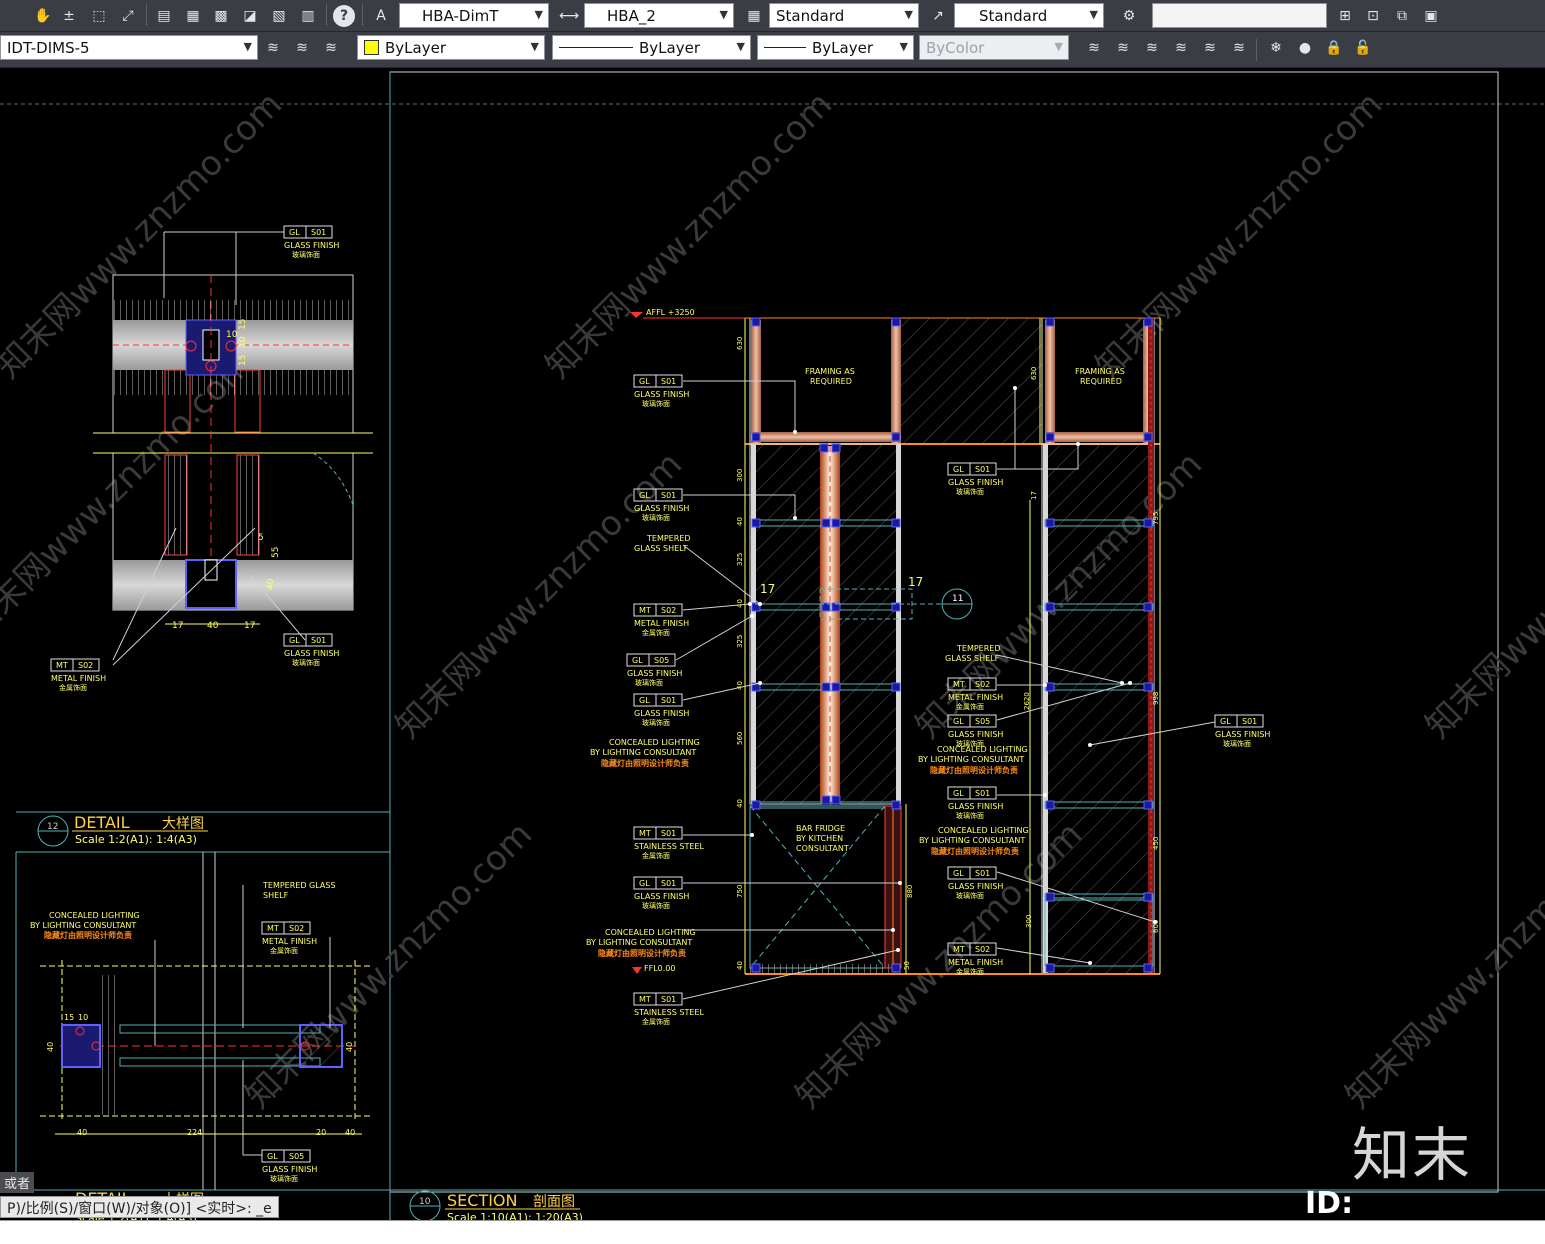  Describe the element at coordinates (296, 1156) in the screenshot. I see `tag-code: S05` at that location.